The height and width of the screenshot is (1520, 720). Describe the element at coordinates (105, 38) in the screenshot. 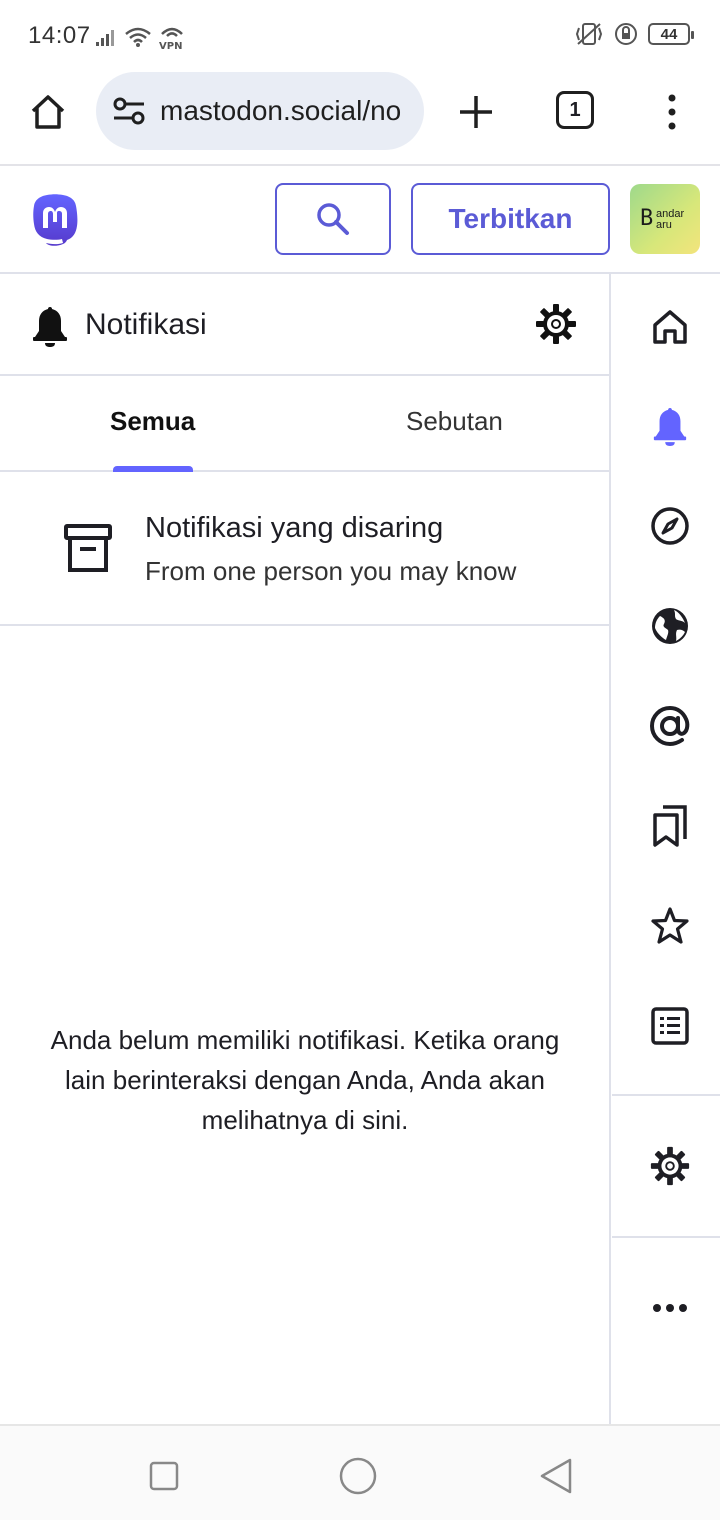

I see `signal-icon` at that location.